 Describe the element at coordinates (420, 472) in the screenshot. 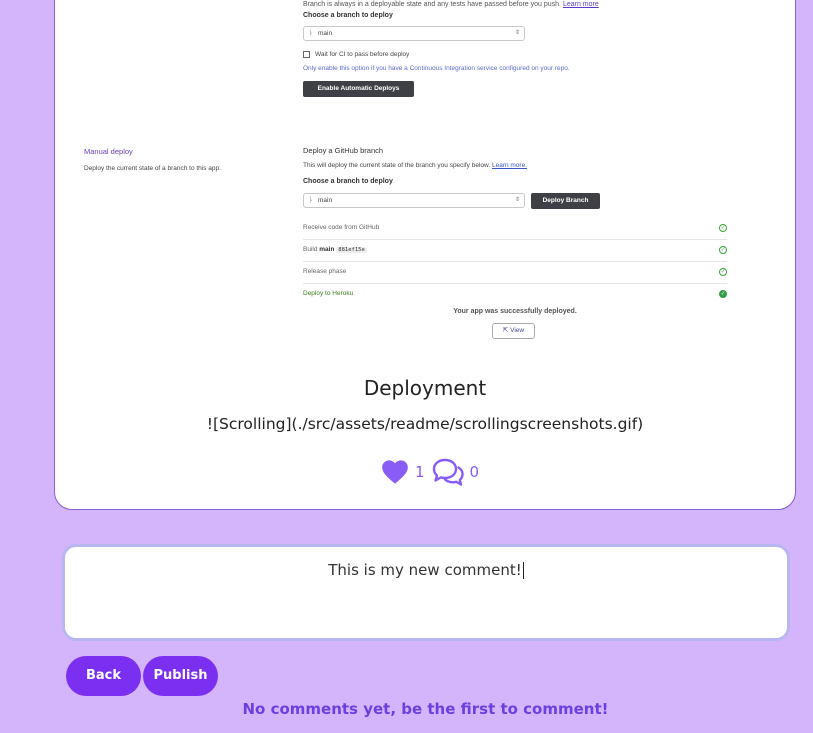

I see `likes-count: 1` at that location.